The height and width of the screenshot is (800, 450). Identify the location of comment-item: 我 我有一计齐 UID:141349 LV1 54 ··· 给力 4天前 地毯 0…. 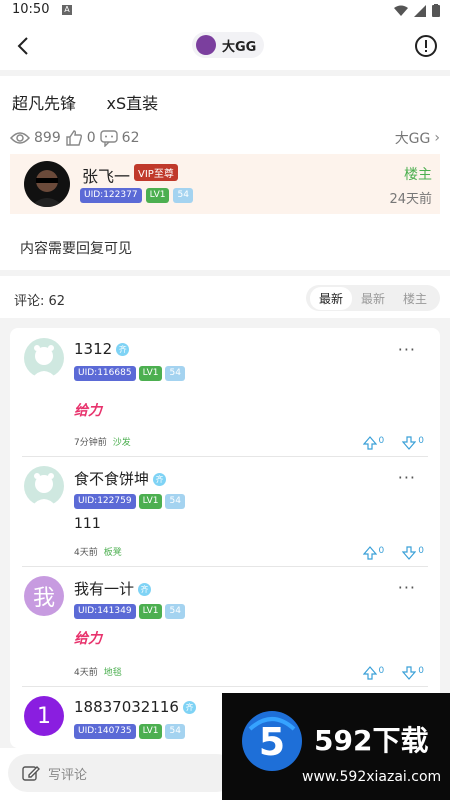
(225, 626).